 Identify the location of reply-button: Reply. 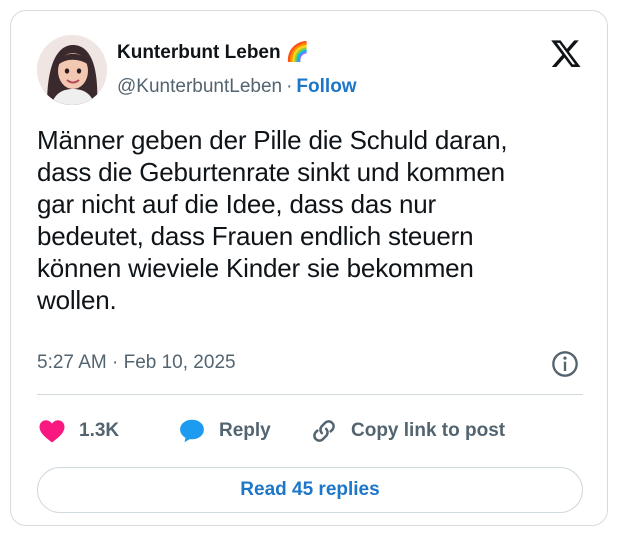
(224, 431).